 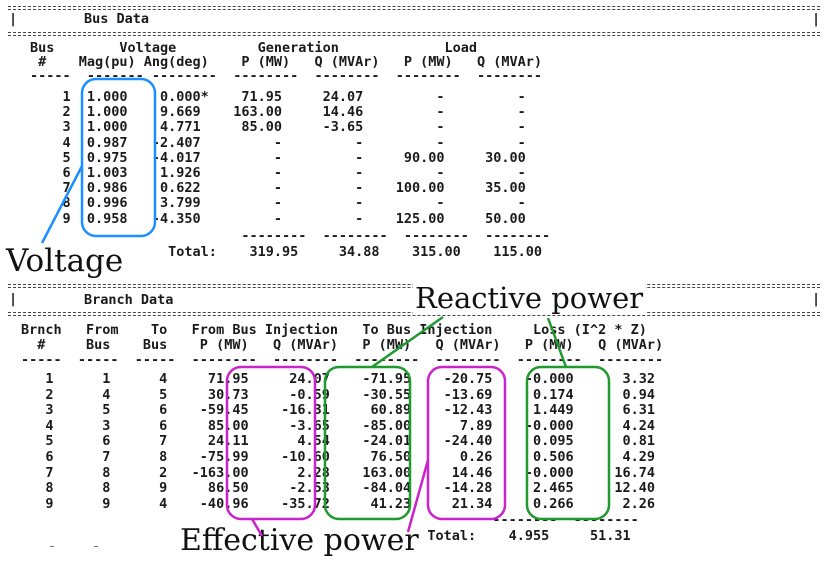 What do you see at coordinates (118, 157) in the screenshot?
I see `voltage-box` at bounding box center [118, 157].